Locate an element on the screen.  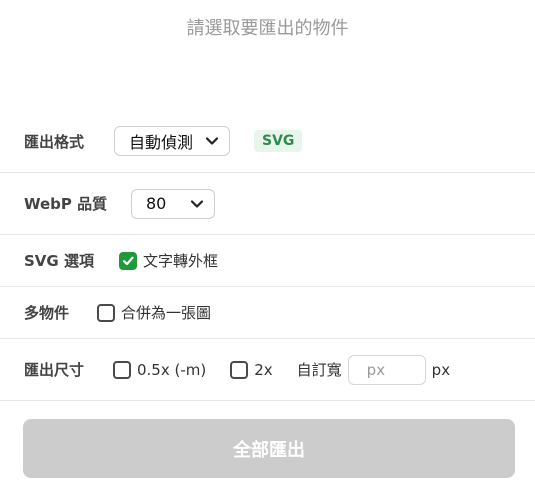
half-size-label: 0.5x (-m) is located at coordinates (172, 369).